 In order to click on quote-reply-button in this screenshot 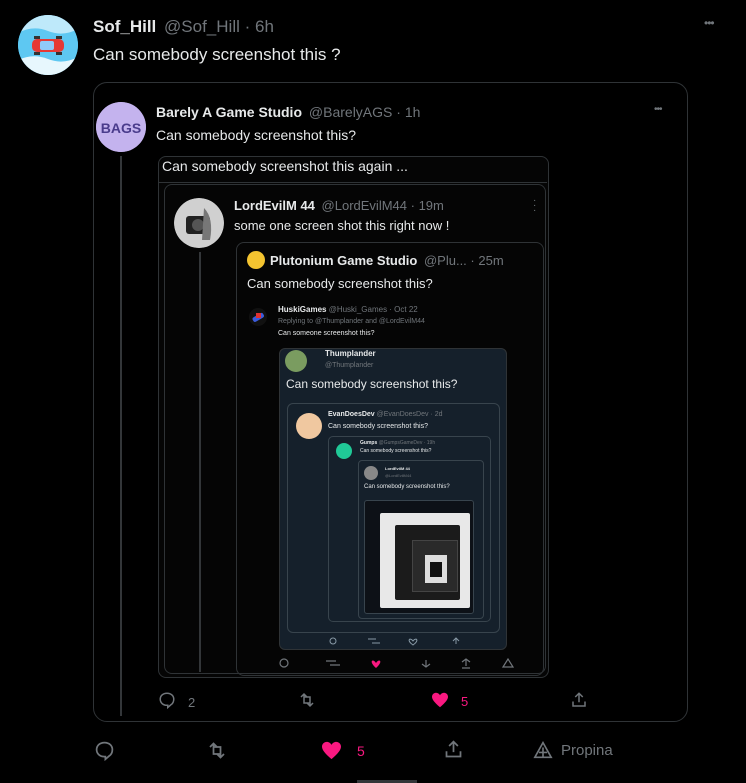, I will do `click(167, 700)`.